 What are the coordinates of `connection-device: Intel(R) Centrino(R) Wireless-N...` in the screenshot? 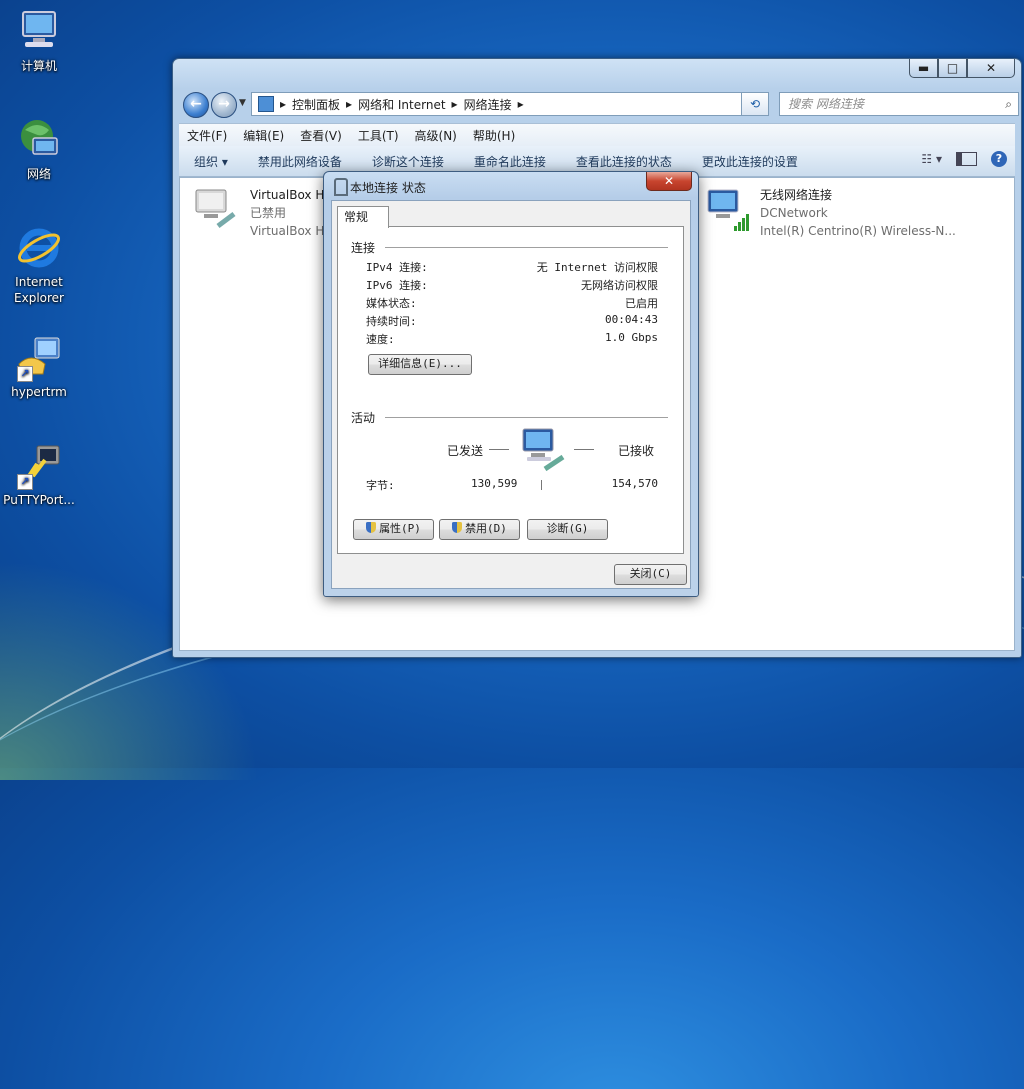 It's located at (858, 231).